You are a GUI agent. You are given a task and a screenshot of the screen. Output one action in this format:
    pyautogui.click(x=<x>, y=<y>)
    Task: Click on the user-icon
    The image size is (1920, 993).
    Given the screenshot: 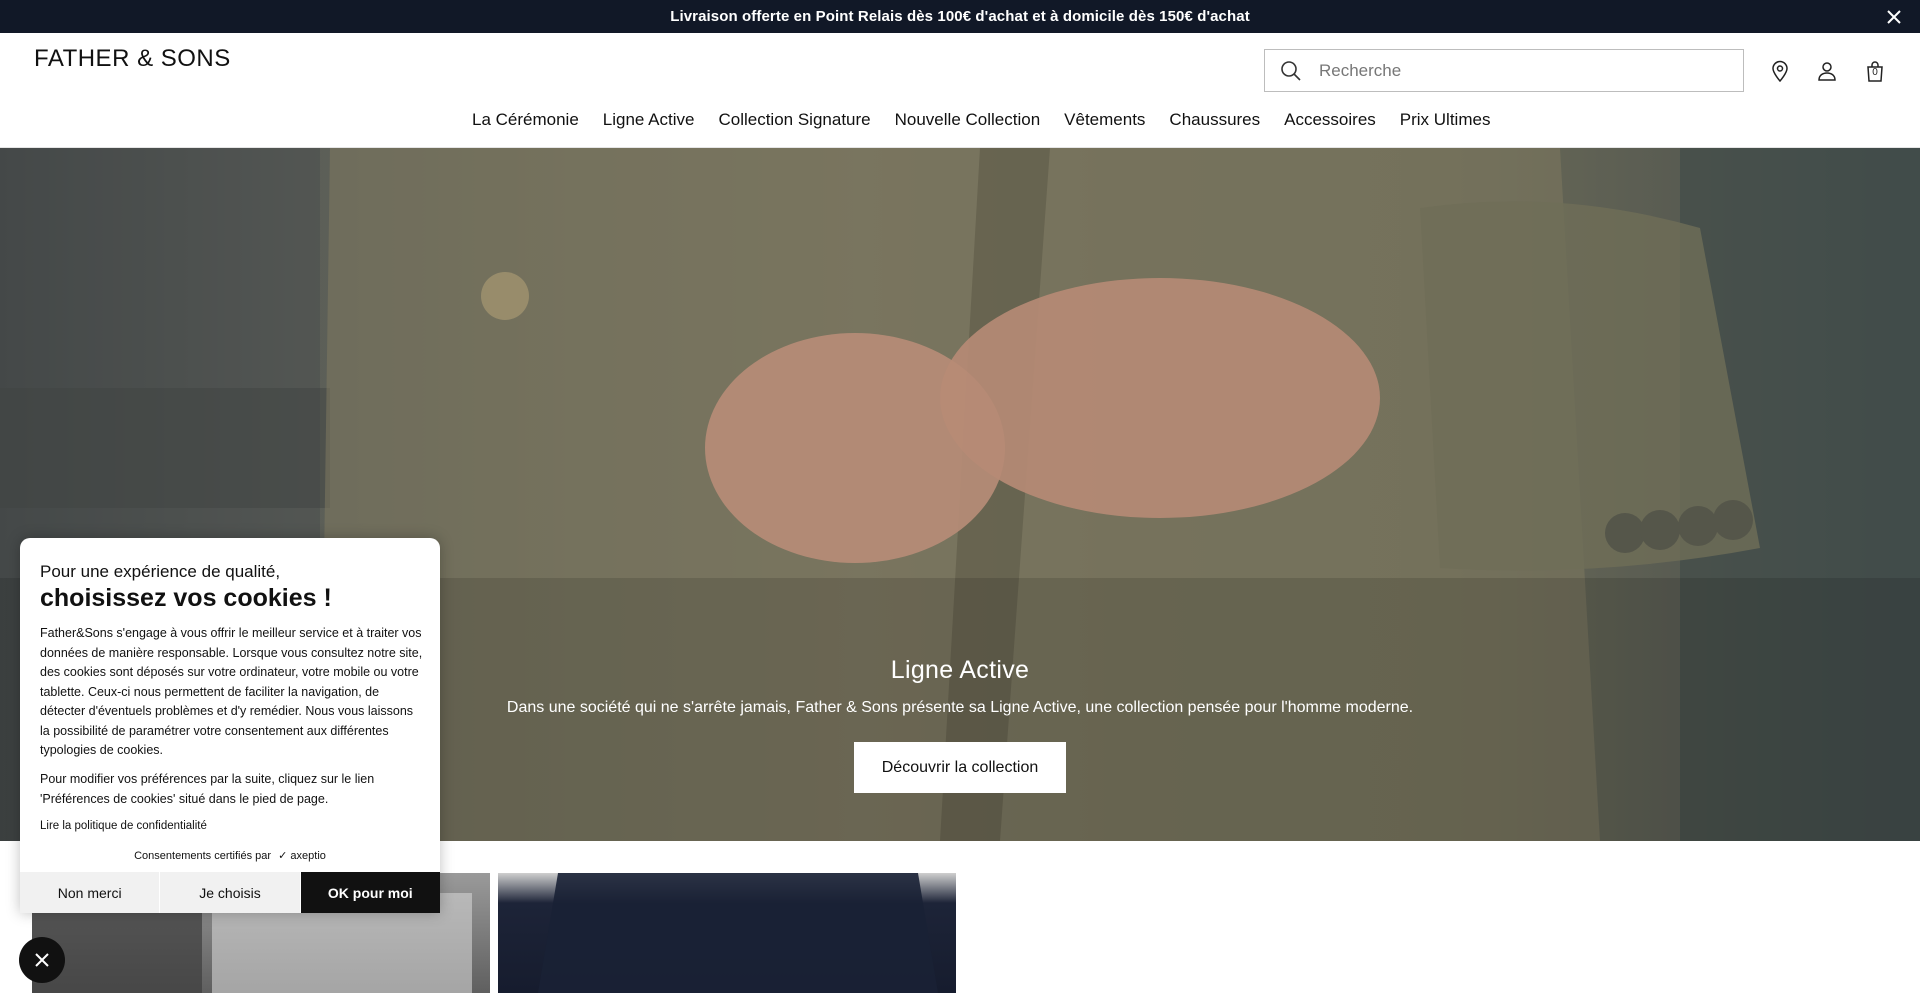 What is the action you would take?
    pyautogui.click(x=1827, y=71)
    